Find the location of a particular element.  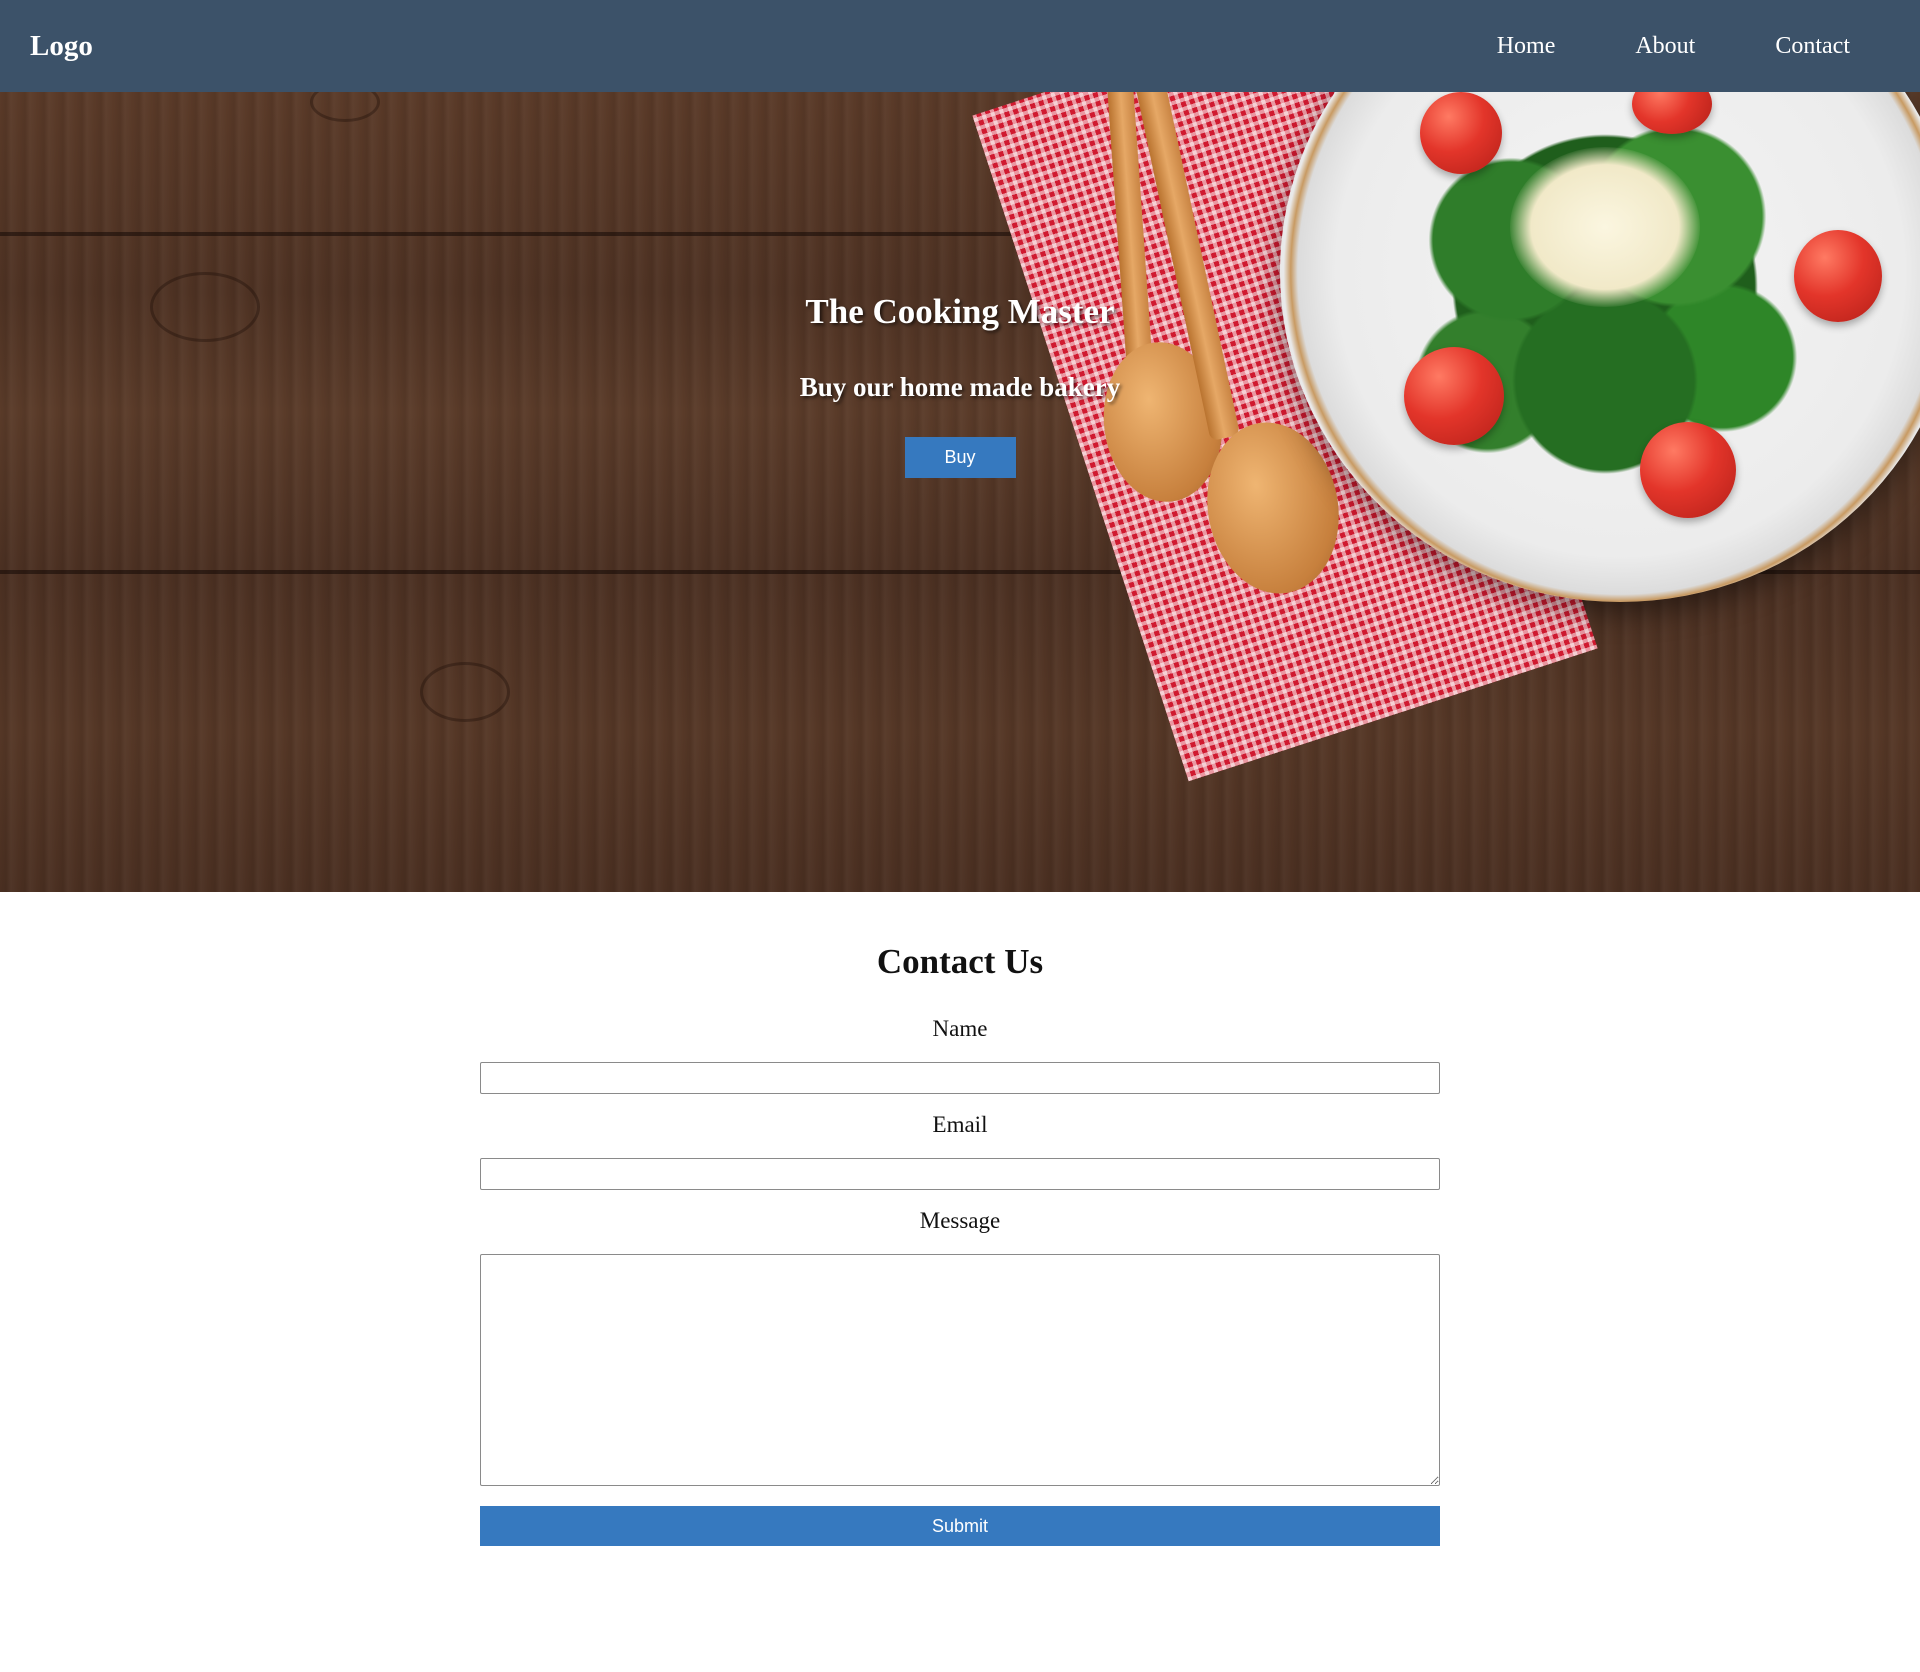

hero-title: The Cooking Master is located at coordinates (960, 311).